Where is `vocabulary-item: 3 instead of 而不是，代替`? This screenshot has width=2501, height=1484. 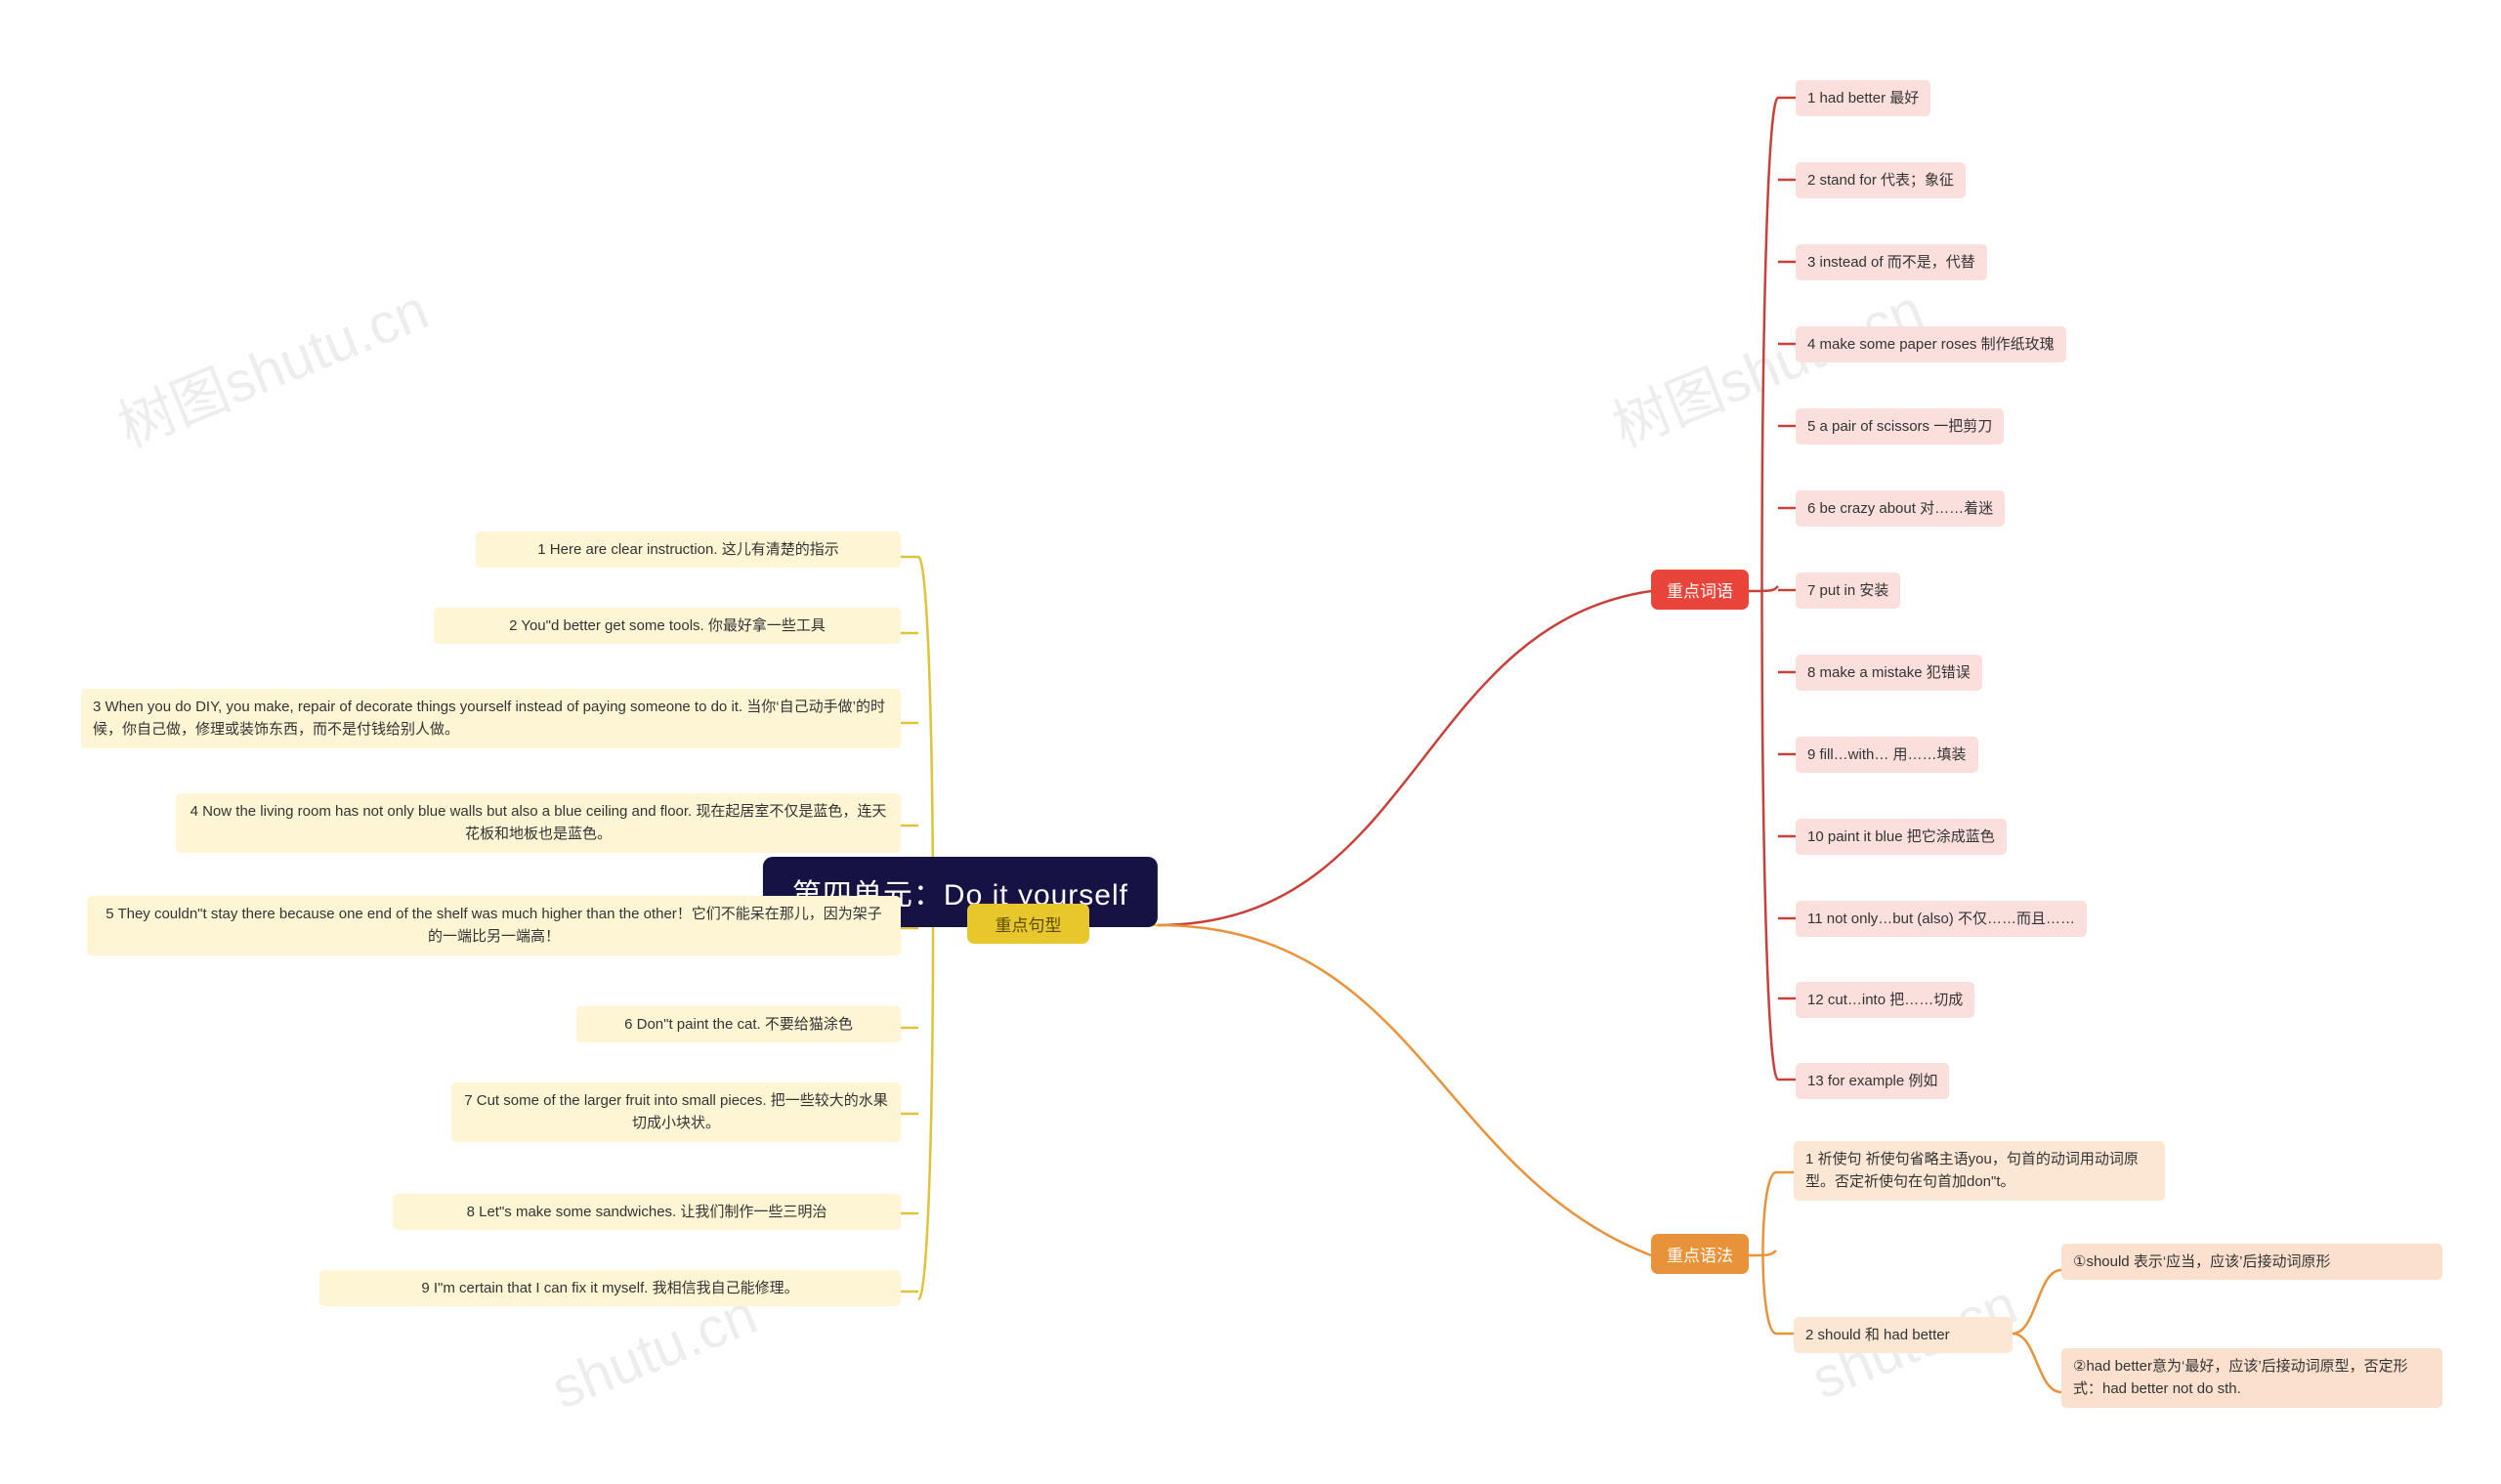 vocabulary-item: 3 instead of 而不是，代替 is located at coordinates (1891, 262).